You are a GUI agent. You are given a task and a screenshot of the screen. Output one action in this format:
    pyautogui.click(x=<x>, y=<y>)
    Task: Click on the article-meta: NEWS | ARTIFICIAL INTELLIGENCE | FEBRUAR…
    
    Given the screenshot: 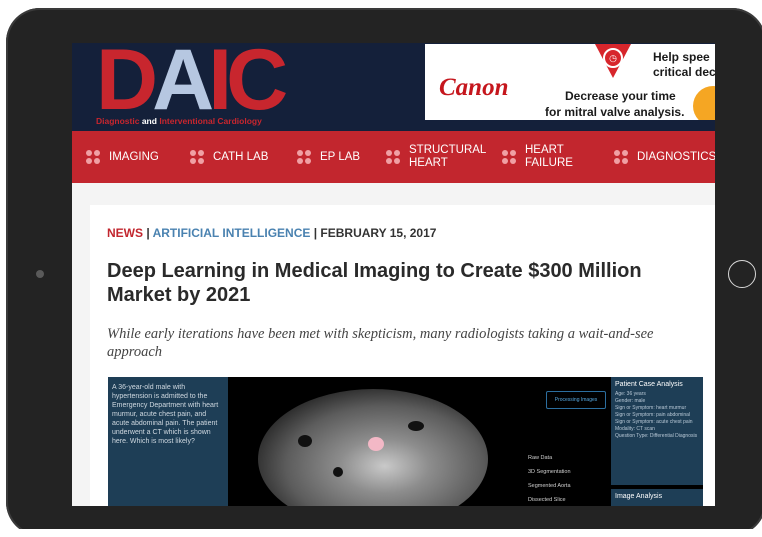 What is the action you would take?
    pyautogui.click(x=271, y=233)
    